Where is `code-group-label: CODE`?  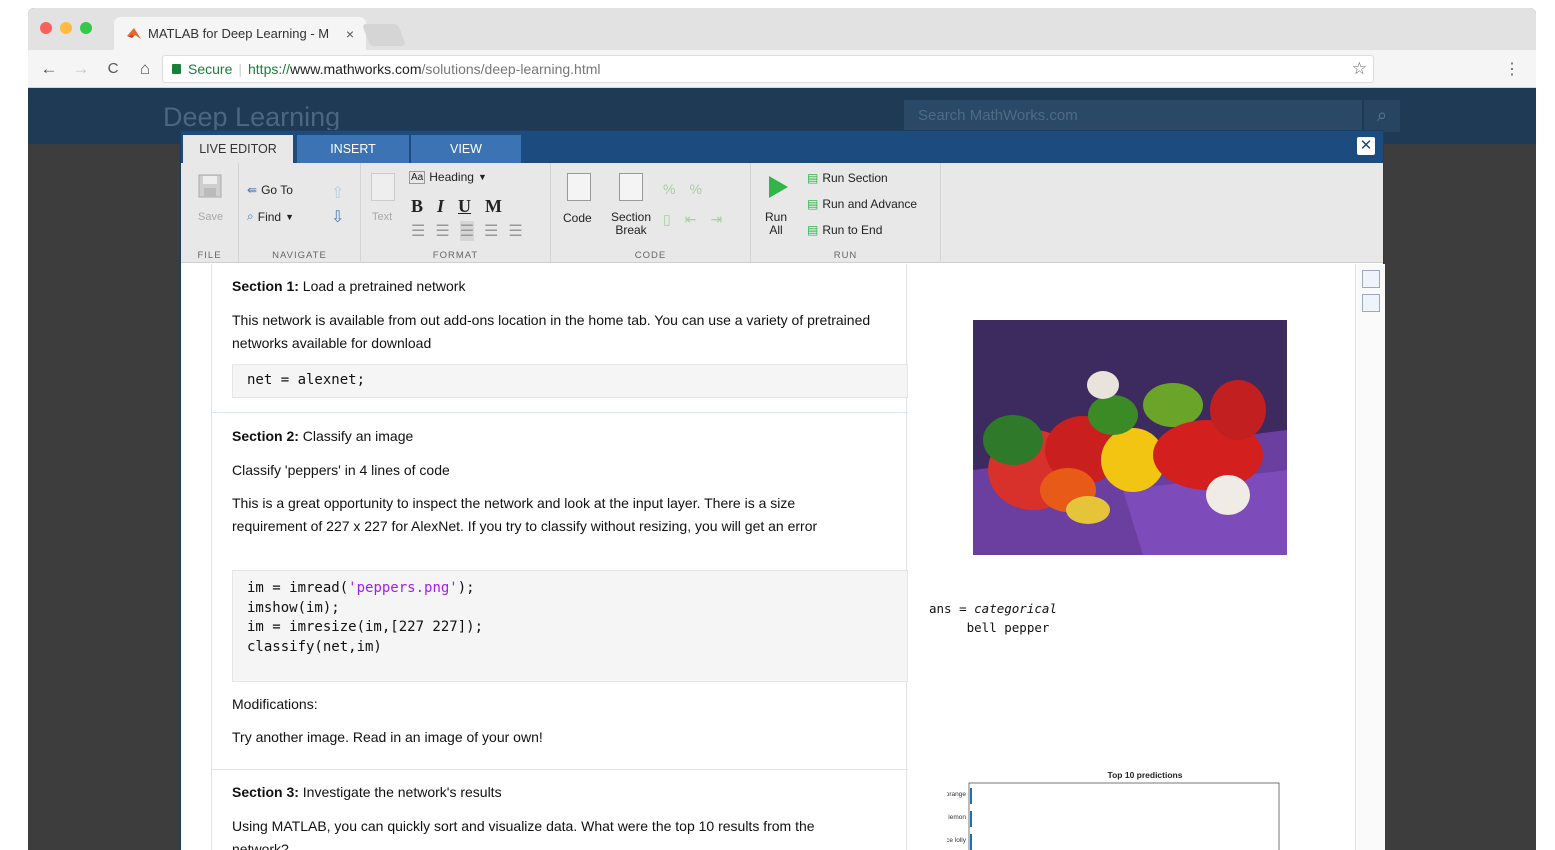
code-group-label: CODE is located at coordinates (650, 255).